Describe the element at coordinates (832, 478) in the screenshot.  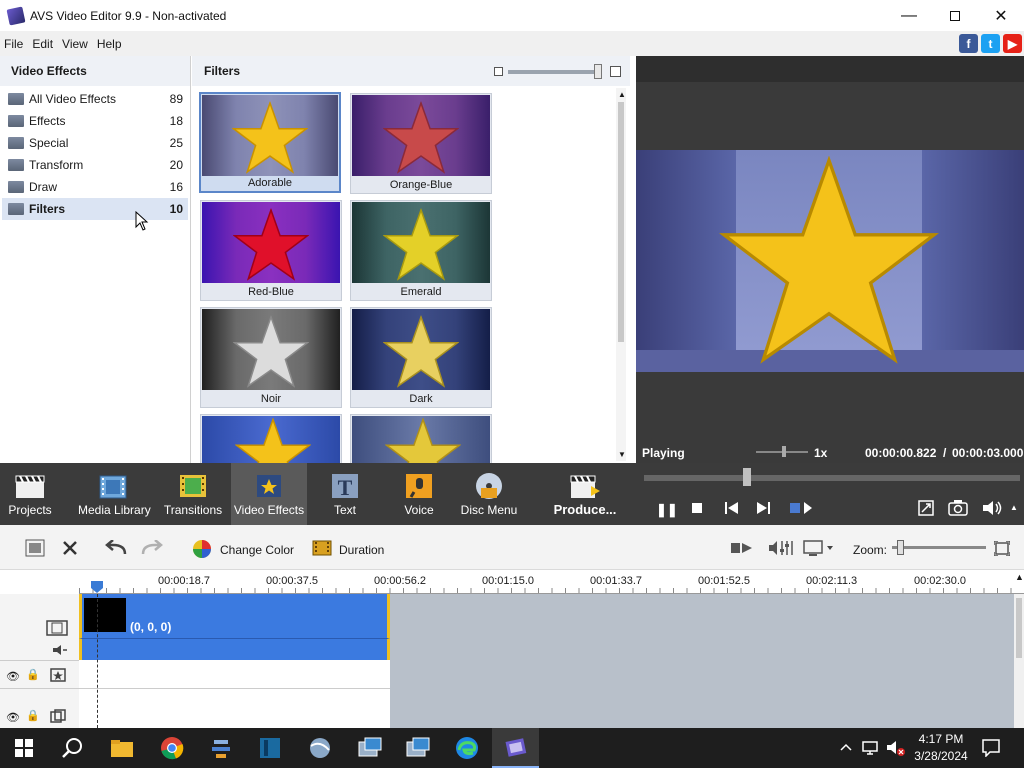
I see `seek-bar` at that location.